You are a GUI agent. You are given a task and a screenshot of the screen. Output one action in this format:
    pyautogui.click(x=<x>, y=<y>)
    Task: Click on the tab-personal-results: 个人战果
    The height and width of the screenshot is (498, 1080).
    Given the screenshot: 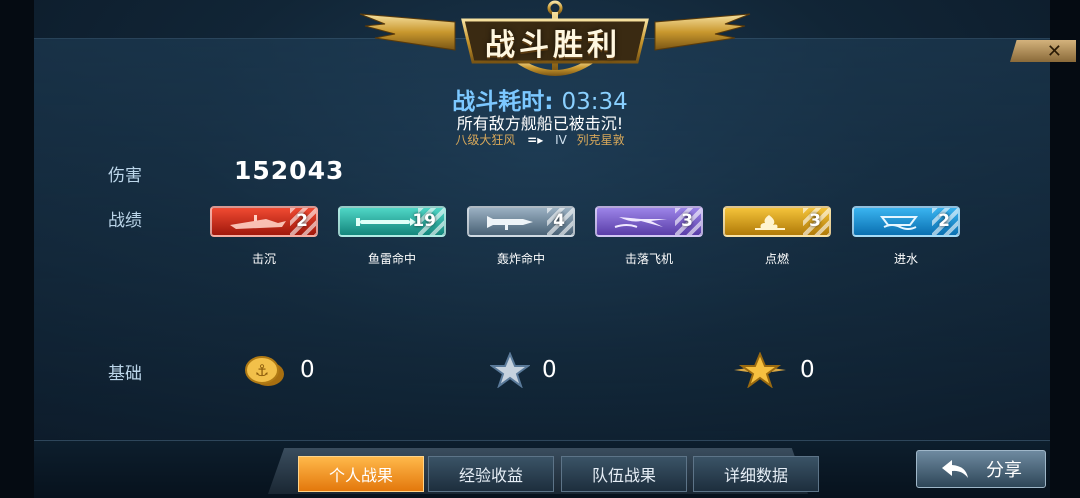 What is the action you would take?
    pyautogui.click(x=361, y=474)
    